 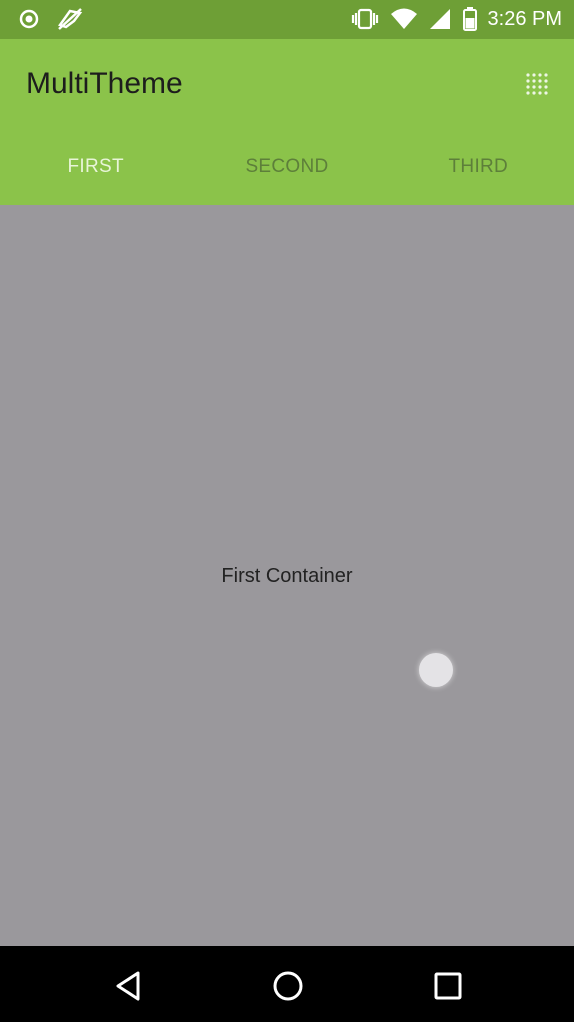 What do you see at coordinates (478, 174) in the screenshot?
I see `tab-third: THIRD` at bounding box center [478, 174].